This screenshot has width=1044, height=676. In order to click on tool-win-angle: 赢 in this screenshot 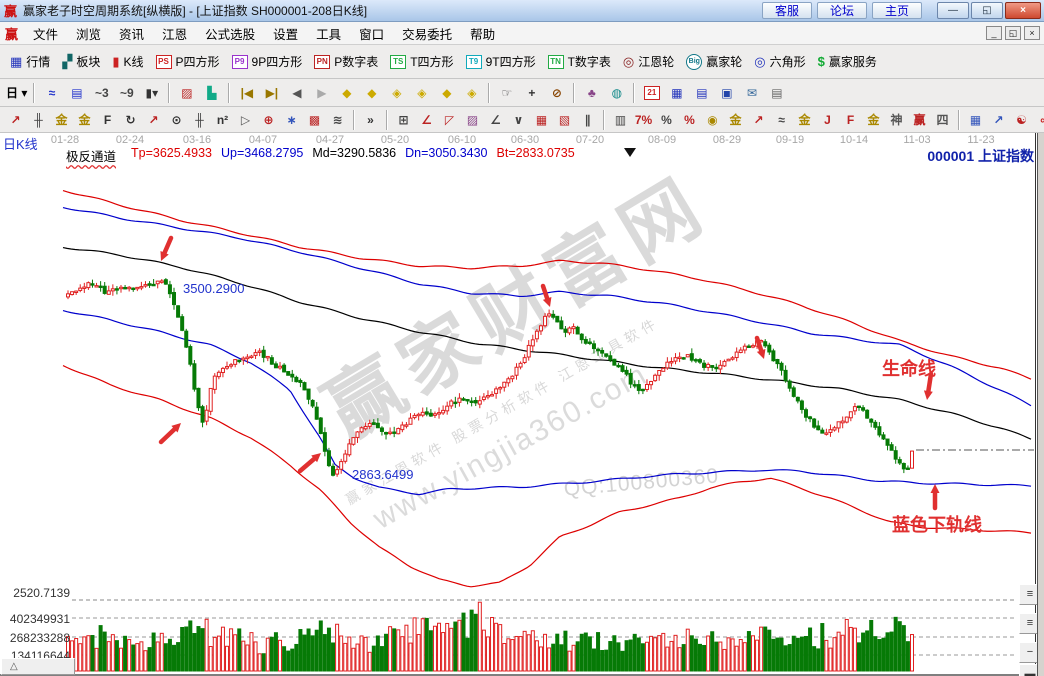, I will do `click(919, 120)`.